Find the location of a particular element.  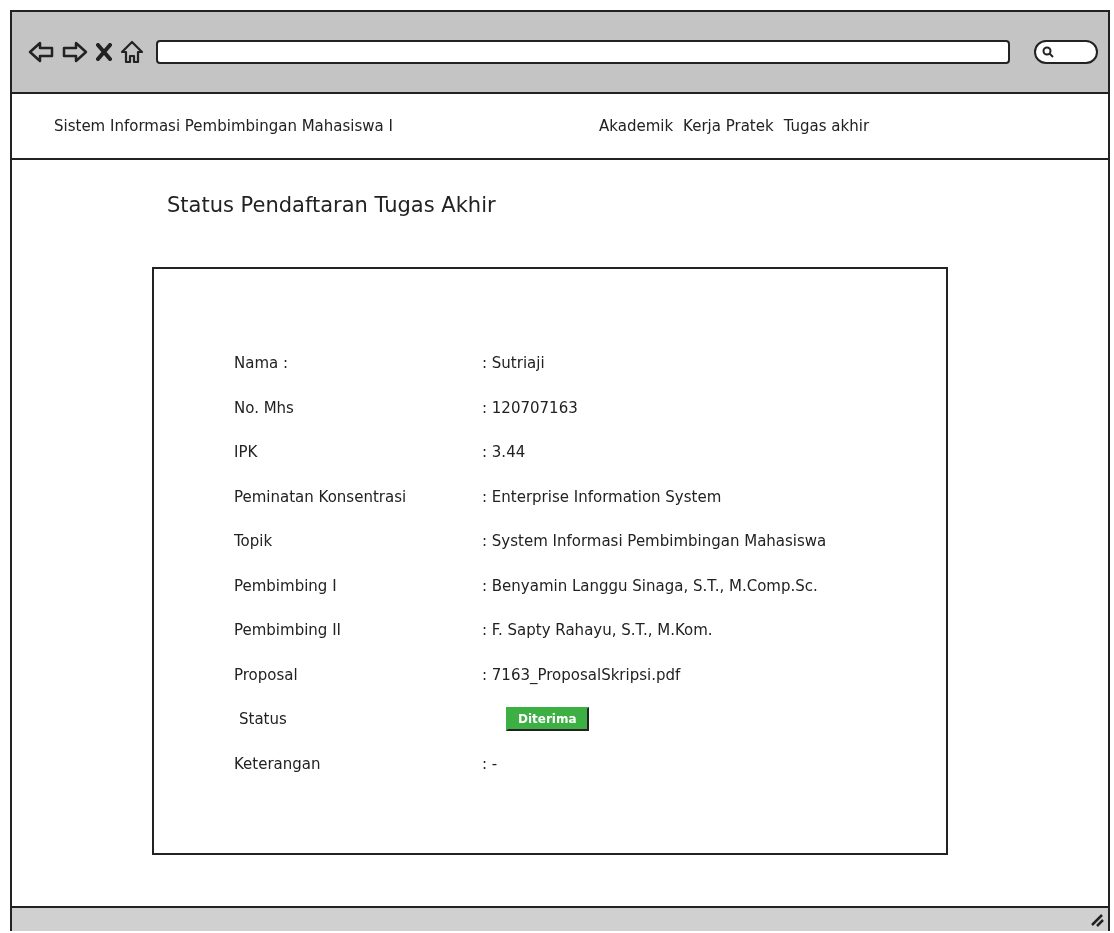

close-icon is located at coordinates (104, 52).